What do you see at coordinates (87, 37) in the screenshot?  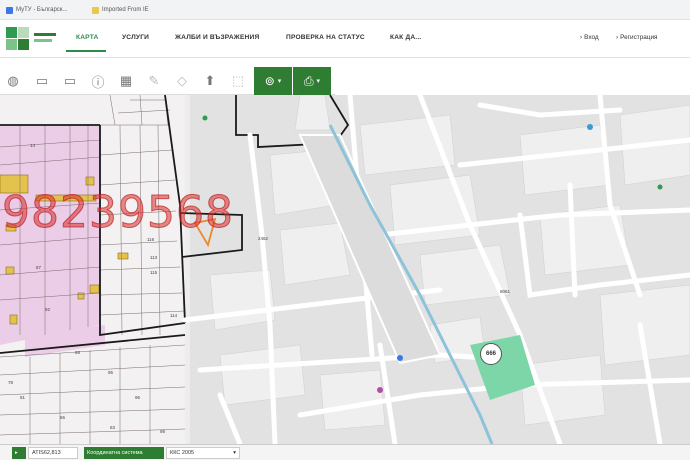 I see `nav-item-map: КАРТА` at bounding box center [87, 37].